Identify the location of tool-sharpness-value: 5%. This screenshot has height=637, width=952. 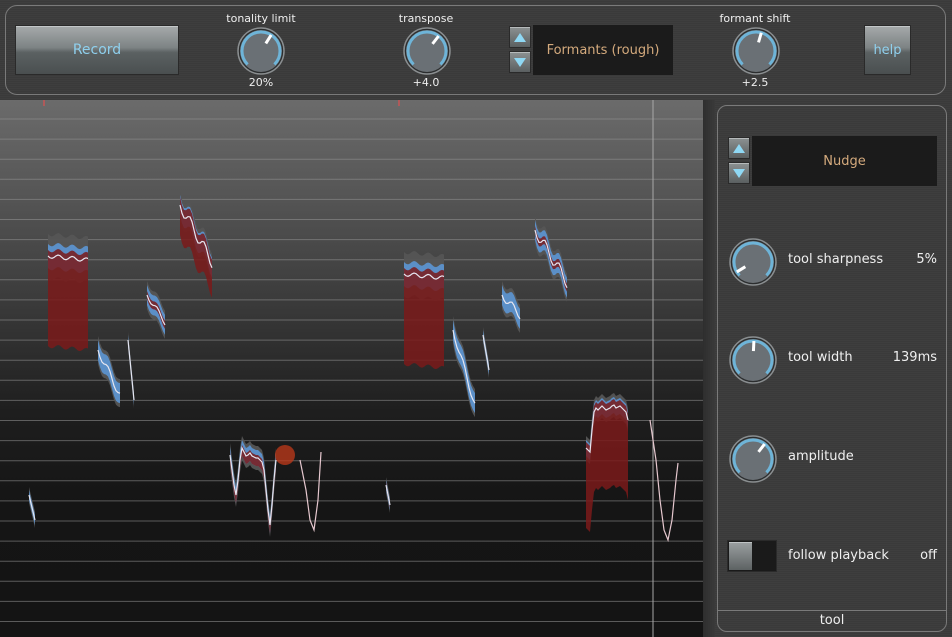
(926, 259).